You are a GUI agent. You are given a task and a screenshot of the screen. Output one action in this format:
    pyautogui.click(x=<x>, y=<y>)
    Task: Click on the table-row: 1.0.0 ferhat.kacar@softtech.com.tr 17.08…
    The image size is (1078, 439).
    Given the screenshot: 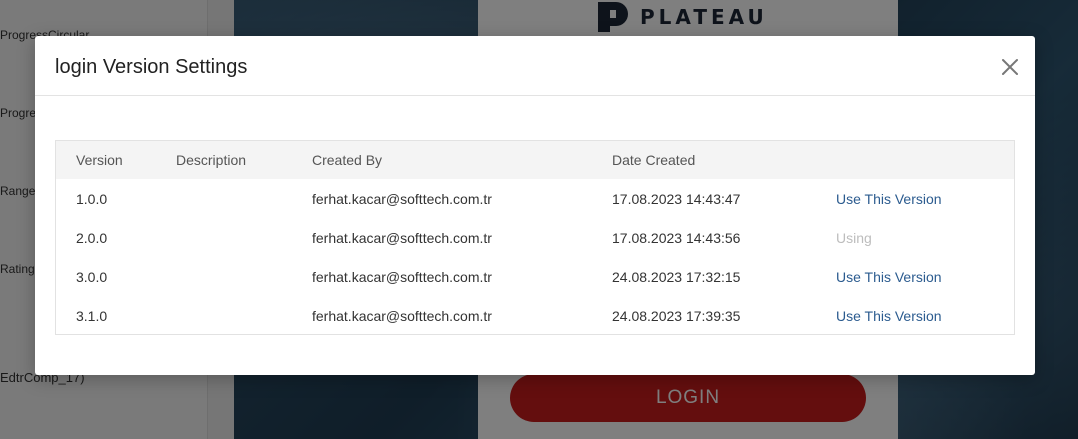 What is the action you would take?
    pyautogui.click(x=535, y=198)
    